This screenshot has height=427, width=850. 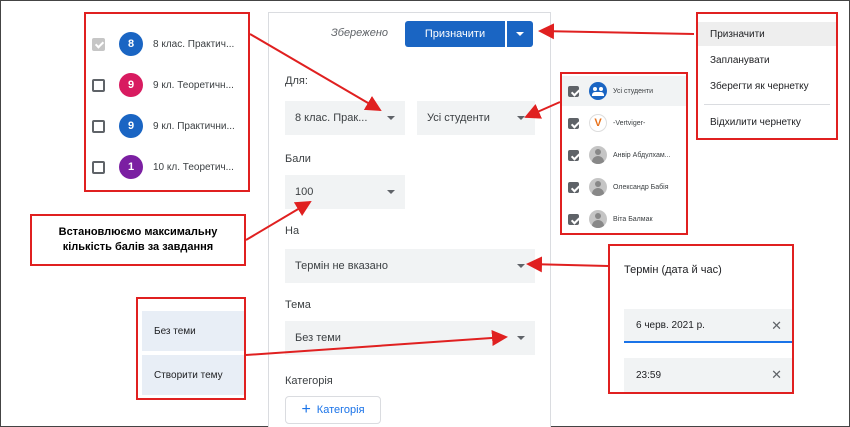 What do you see at coordinates (340, 410) in the screenshot?
I see `add-category-label: Категорія` at bounding box center [340, 410].